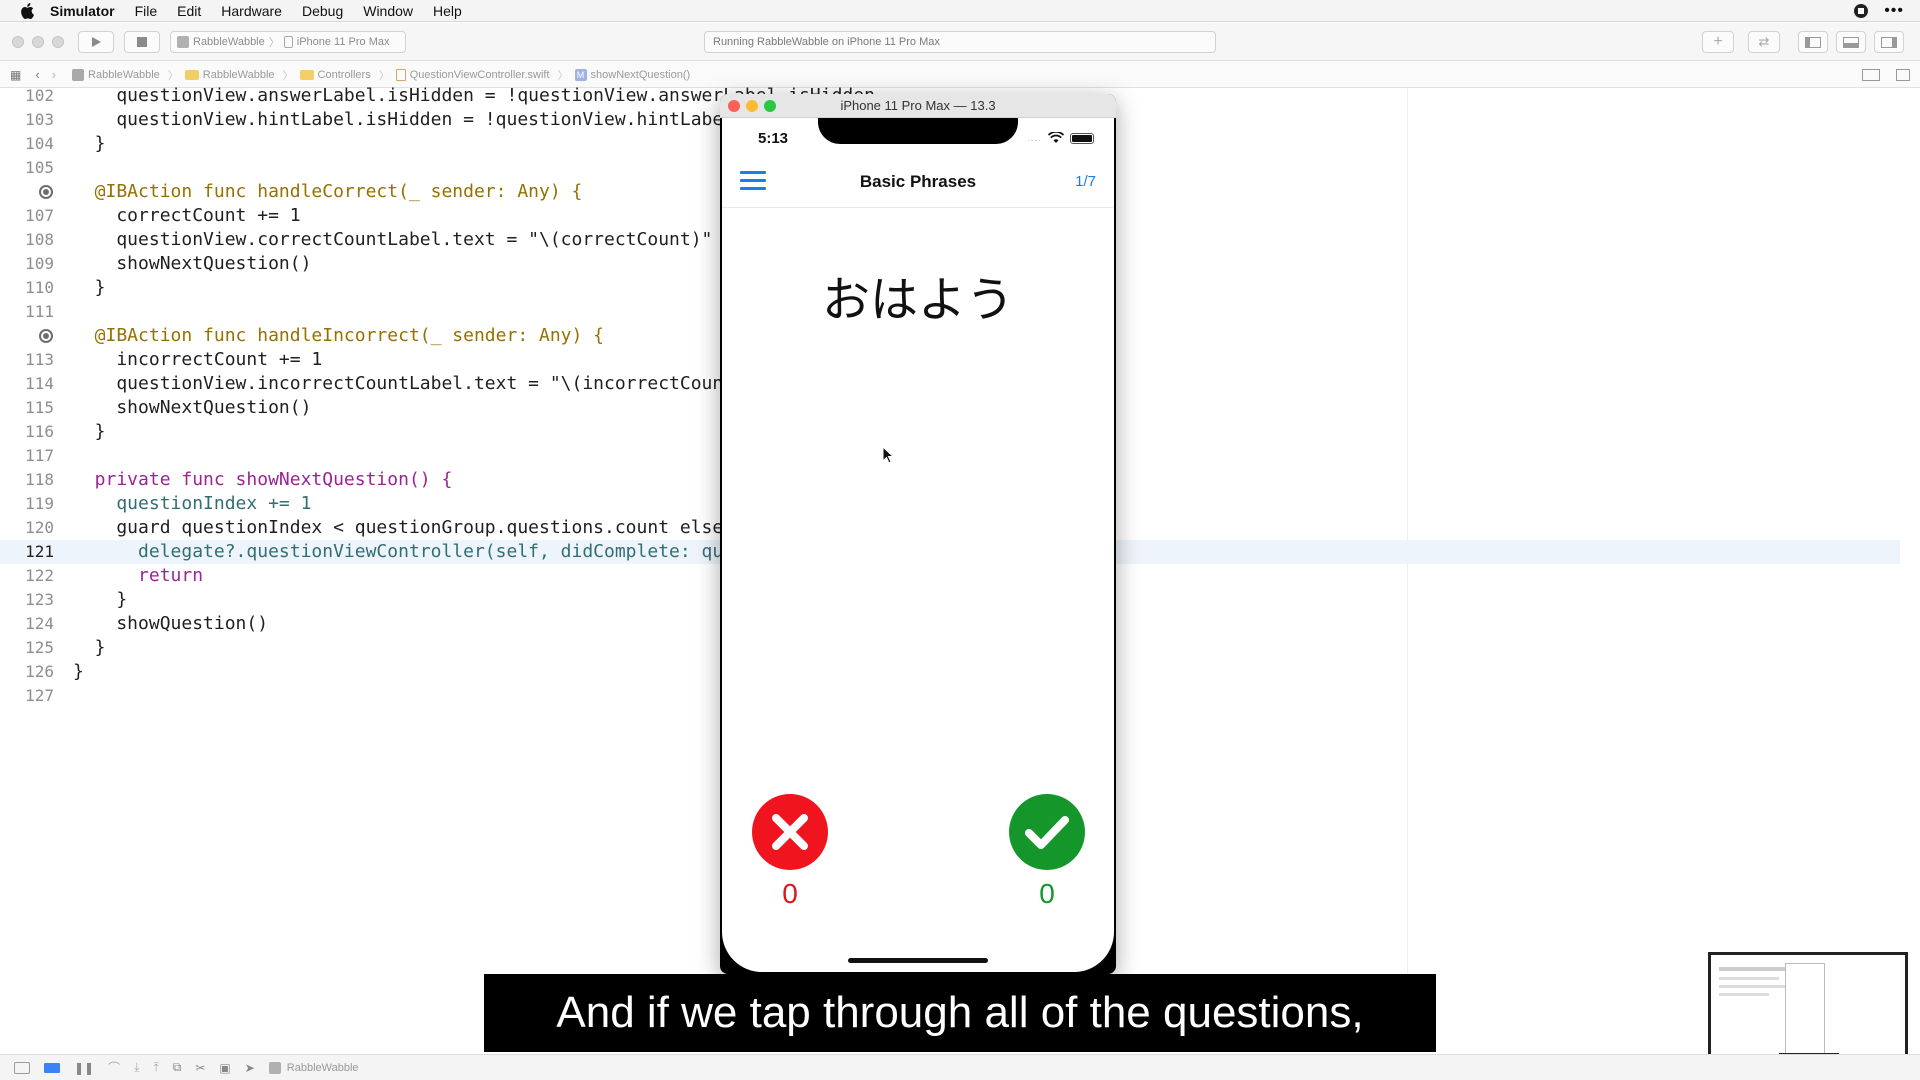  What do you see at coordinates (263, 479) in the screenshot?
I see `code-text: private func showNextQuestion() {` at bounding box center [263, 479].